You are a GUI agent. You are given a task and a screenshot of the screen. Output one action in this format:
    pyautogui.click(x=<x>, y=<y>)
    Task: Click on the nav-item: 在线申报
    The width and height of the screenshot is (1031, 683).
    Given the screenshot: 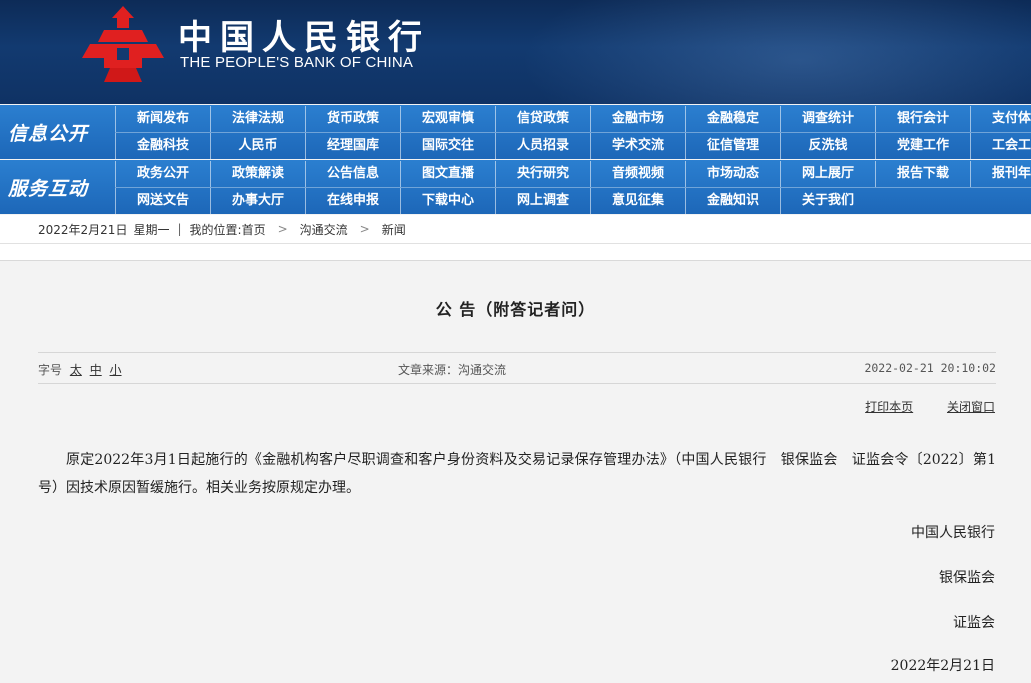 What is the action you would take?
    pyautogui.click(x=352, y=201)
    